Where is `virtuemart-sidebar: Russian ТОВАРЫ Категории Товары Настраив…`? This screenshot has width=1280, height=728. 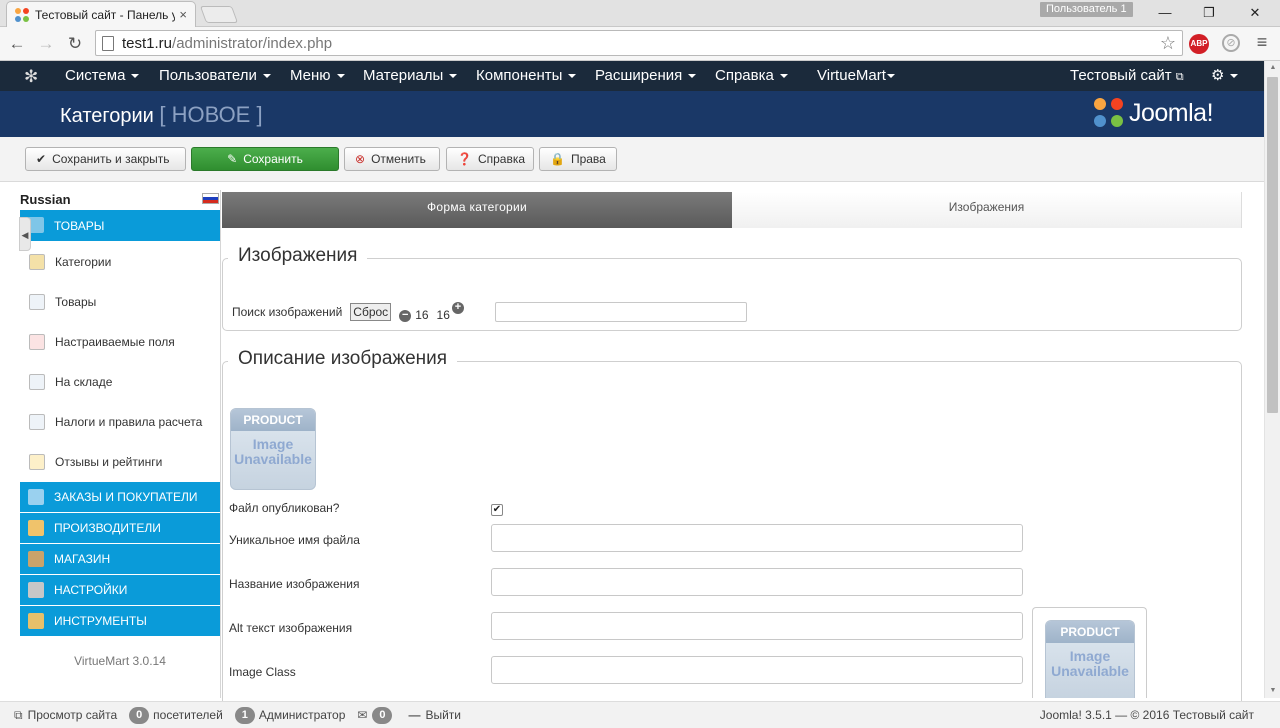
virtuemart-sidebar: Russian ТОВАРЫ Категории Товары Настраив… is located at coordinates (120, 444).